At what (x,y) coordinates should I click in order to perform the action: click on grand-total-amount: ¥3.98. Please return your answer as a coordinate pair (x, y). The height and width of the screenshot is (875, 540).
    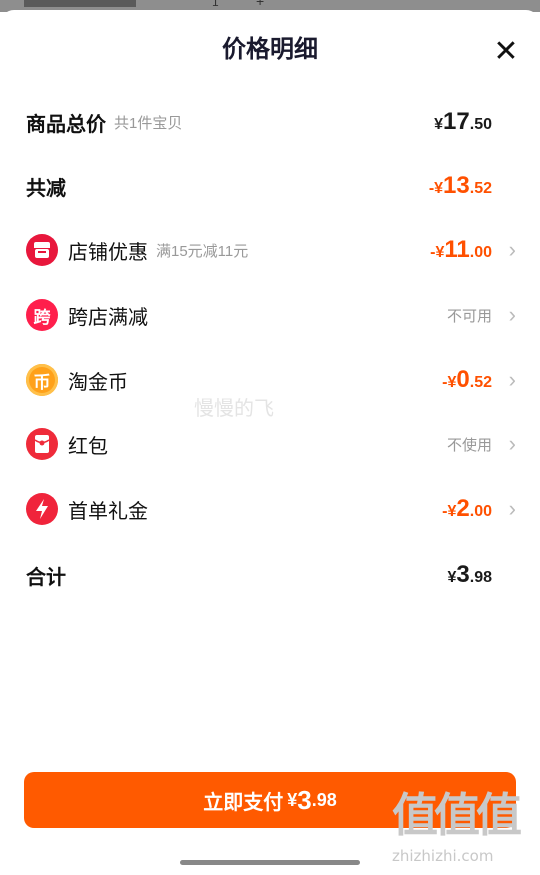
    Looking at the image, I should click on (469, 574).